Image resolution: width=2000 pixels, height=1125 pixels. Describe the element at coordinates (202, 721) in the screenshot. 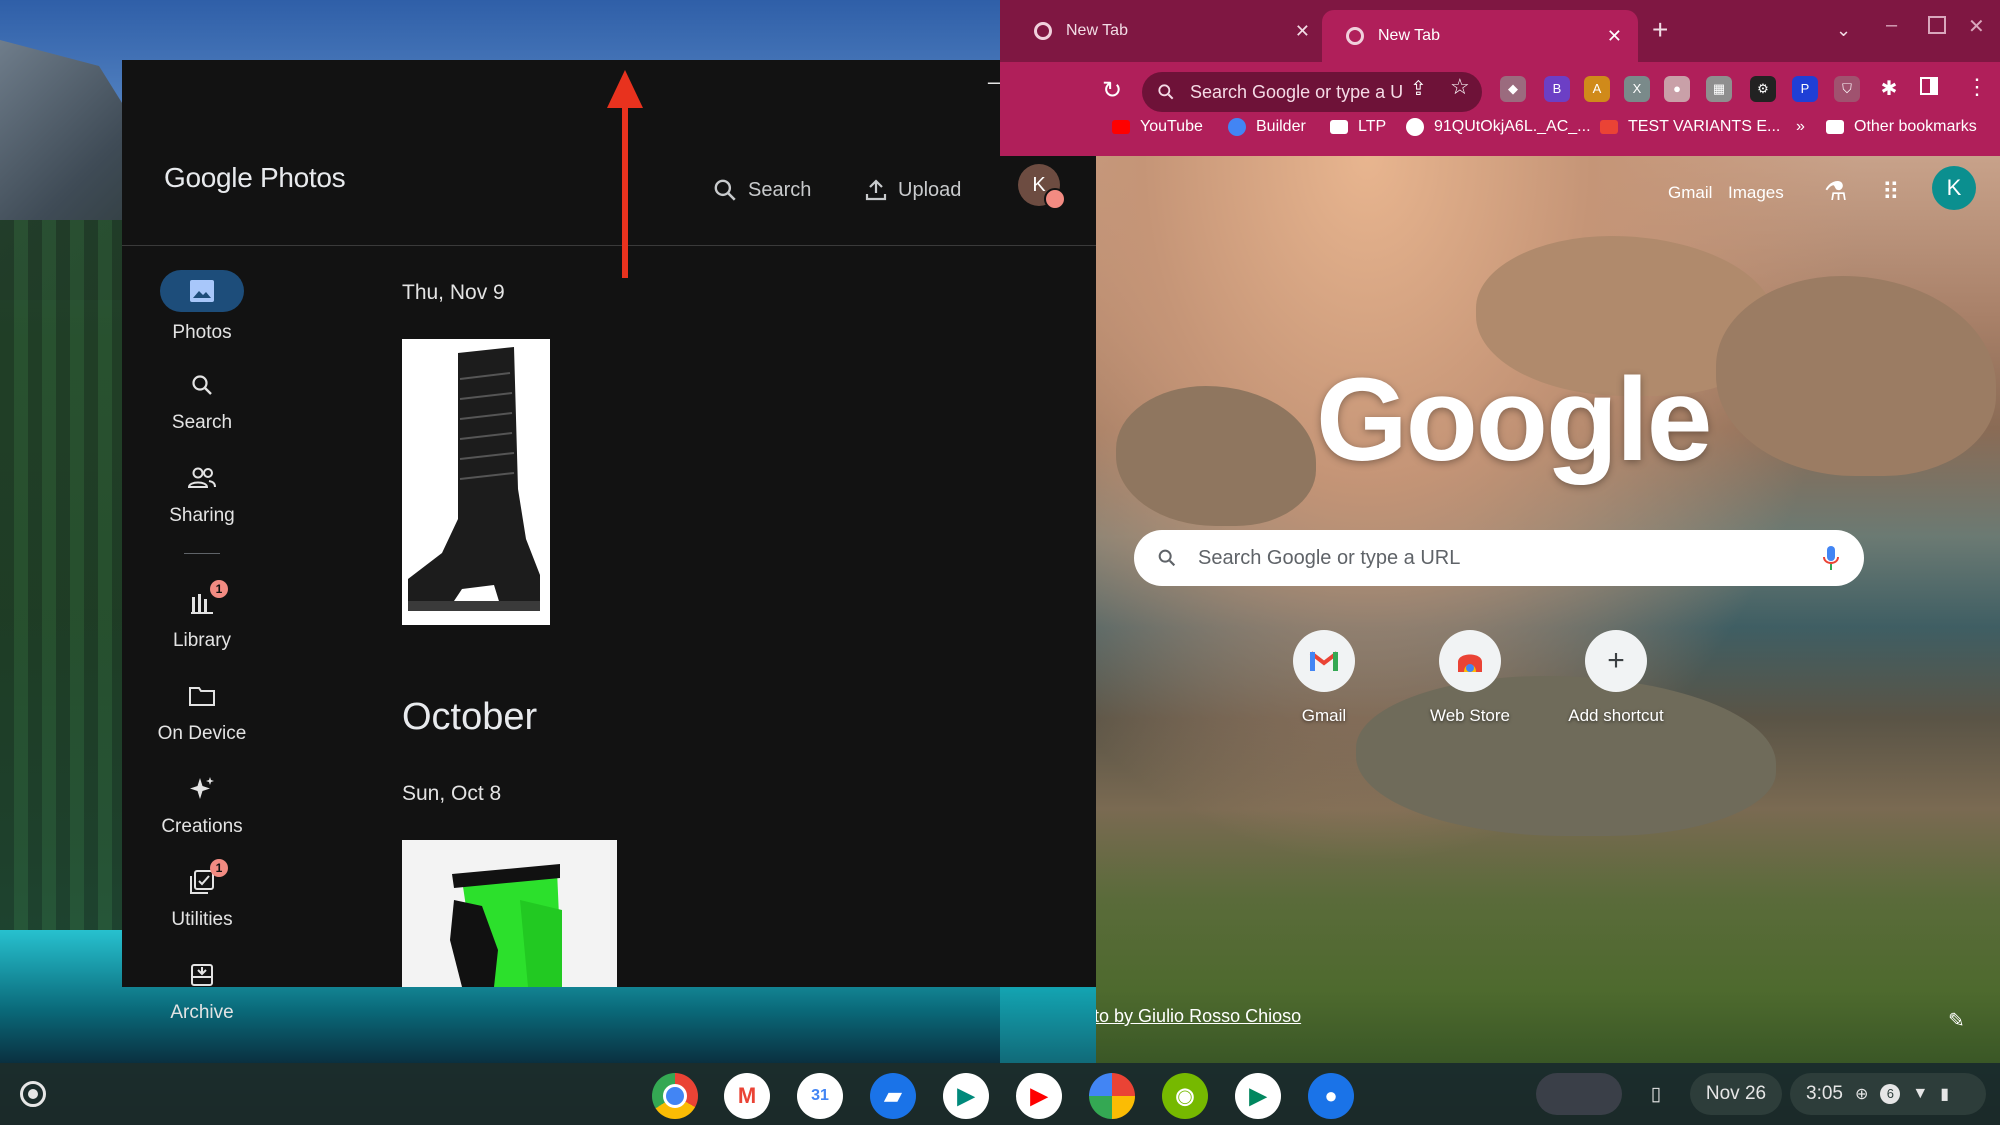

I see `nav-item-on-device: On Device` at that location.